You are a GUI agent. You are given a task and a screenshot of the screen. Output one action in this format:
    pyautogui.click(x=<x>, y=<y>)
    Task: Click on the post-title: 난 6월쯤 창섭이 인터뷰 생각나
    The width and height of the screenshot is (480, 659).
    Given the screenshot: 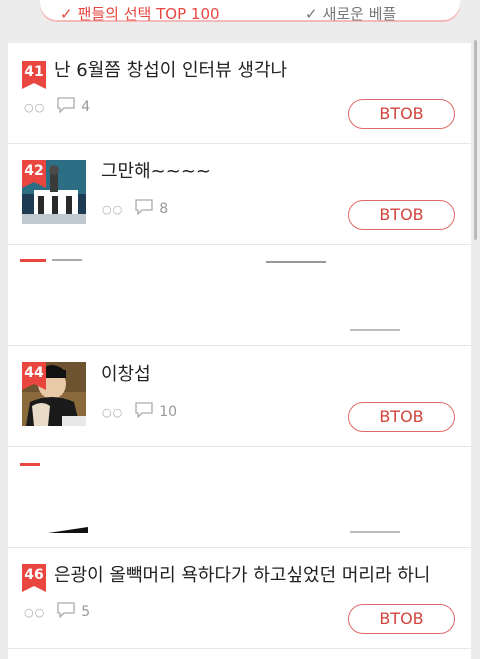 What is the action you would take?
    pyautogui.click(x=170, y=71)
    